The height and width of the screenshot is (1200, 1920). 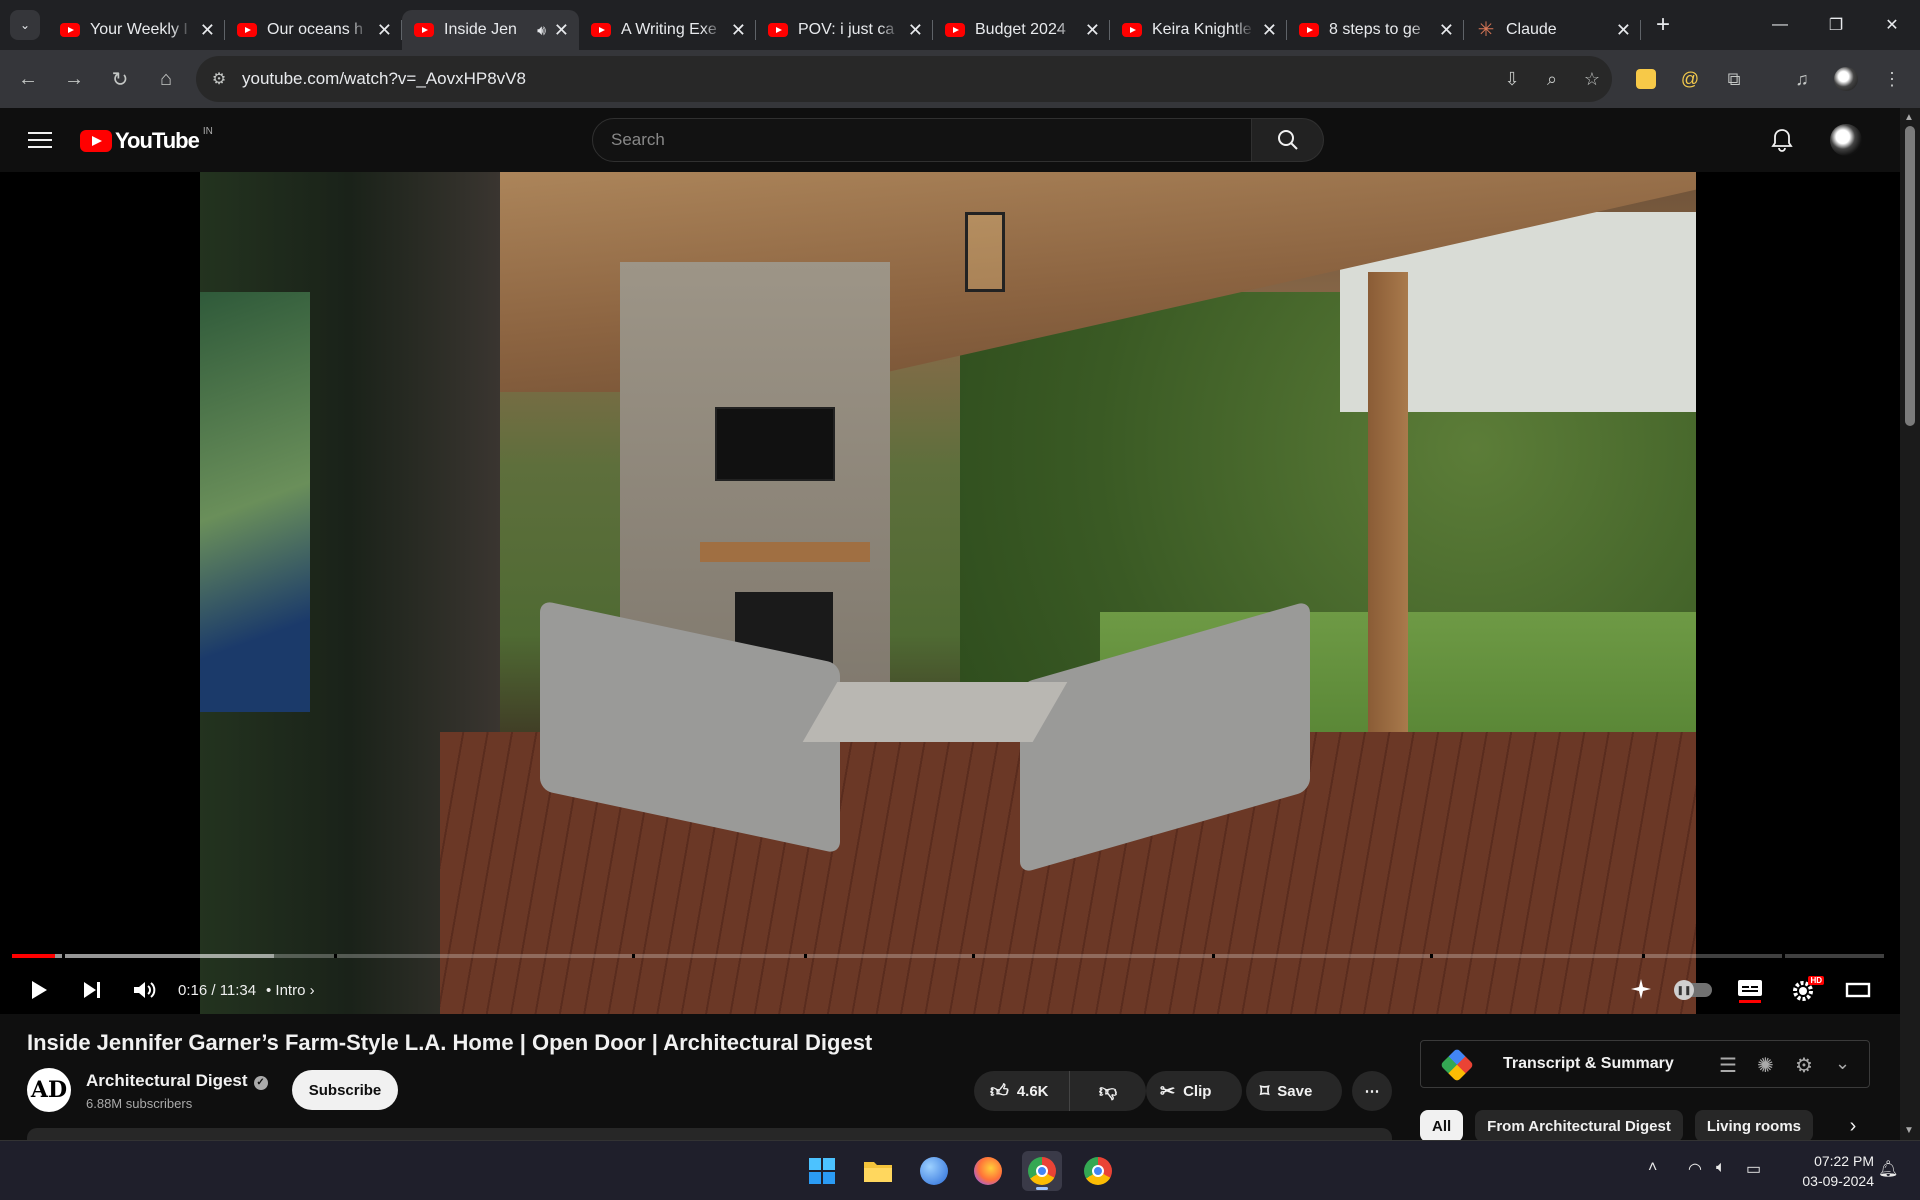 I want to click on chrome-profile-button, so click(x=1098, y=1171).